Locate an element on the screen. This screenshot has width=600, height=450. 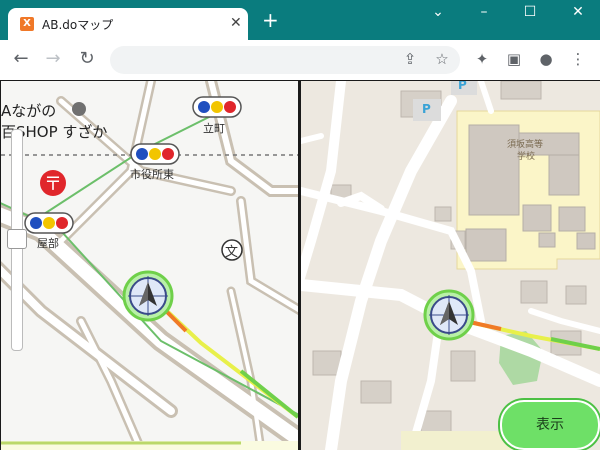
share-icon: ⇪ is located at coordinates (410, 59).